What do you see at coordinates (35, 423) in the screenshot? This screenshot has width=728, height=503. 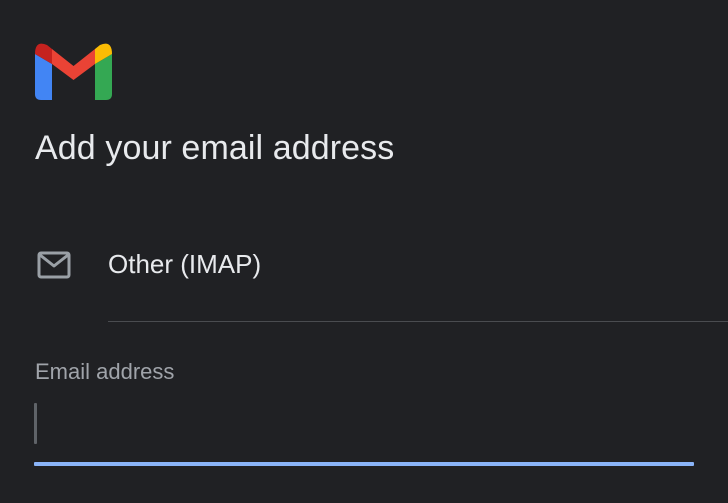 I see `text-cursor` at bounding box center [35, 423].